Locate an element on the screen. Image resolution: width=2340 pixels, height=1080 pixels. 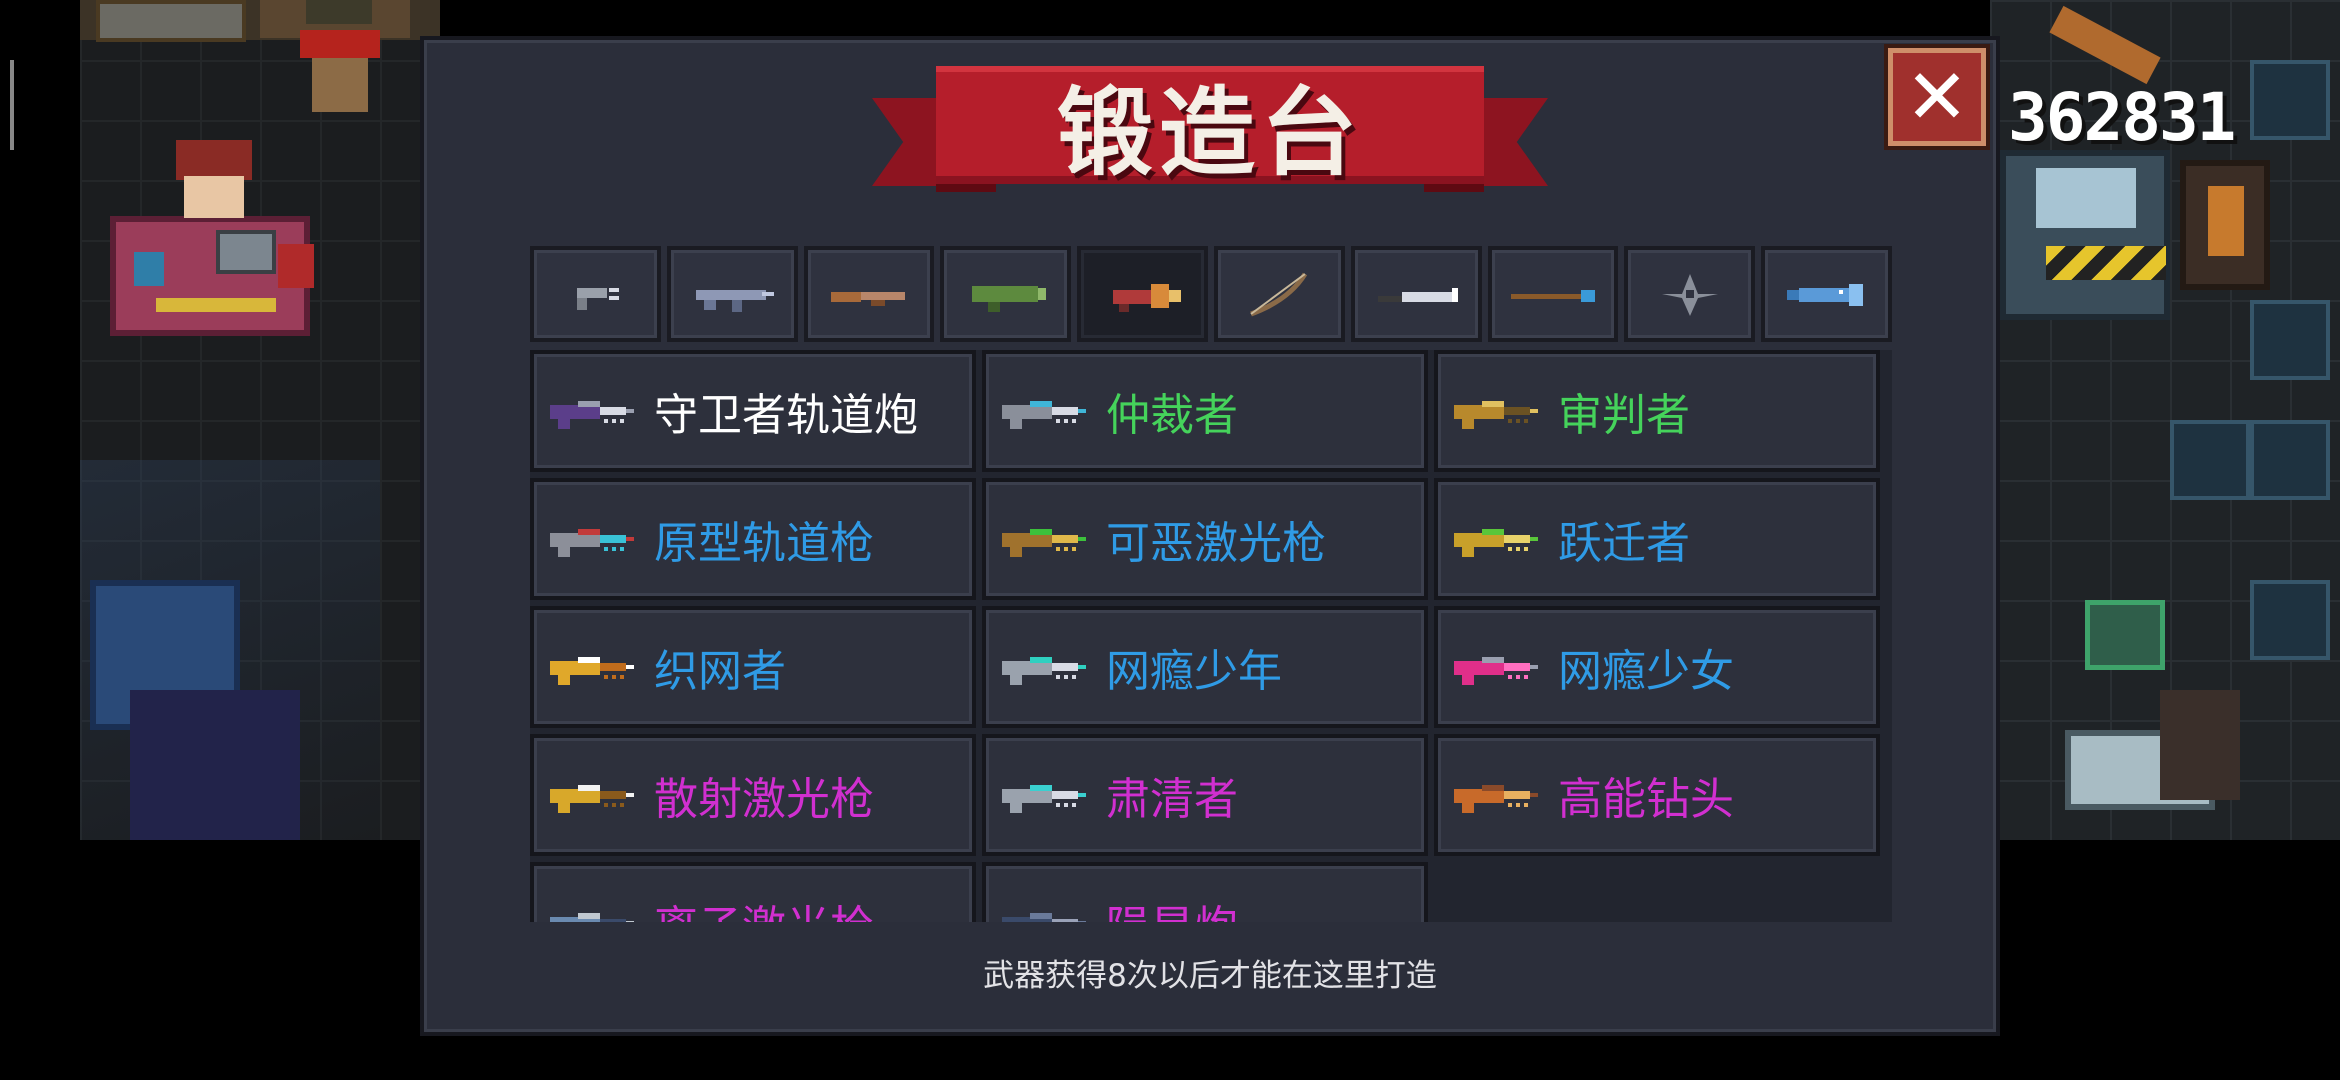
shuriken-icon is located at coordinates (1689, 295).